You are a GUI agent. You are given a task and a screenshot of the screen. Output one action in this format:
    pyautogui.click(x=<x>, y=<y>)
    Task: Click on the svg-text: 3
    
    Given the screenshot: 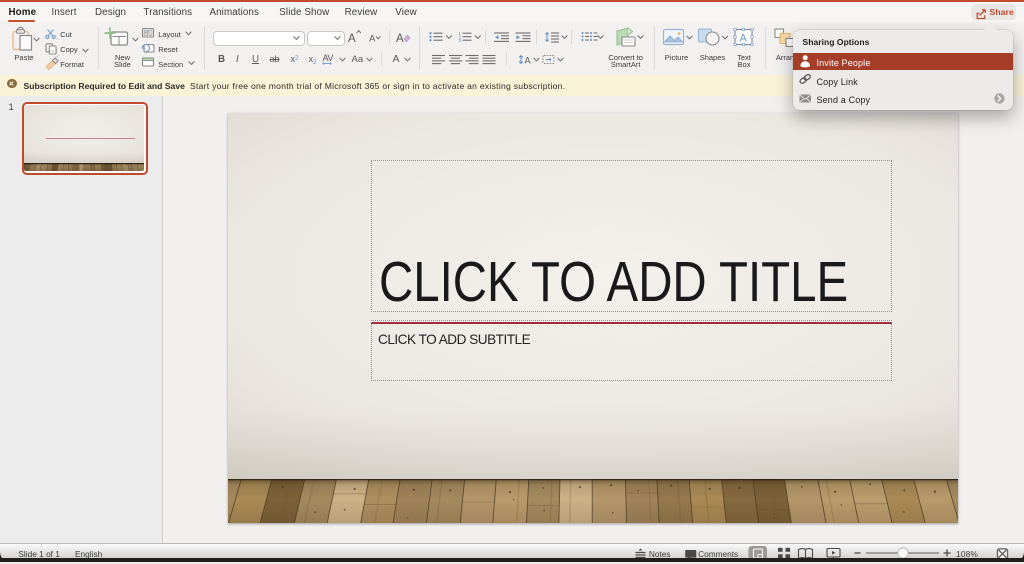 What is the action you would take?
    pyautogui.click(x=460, y=40)
    